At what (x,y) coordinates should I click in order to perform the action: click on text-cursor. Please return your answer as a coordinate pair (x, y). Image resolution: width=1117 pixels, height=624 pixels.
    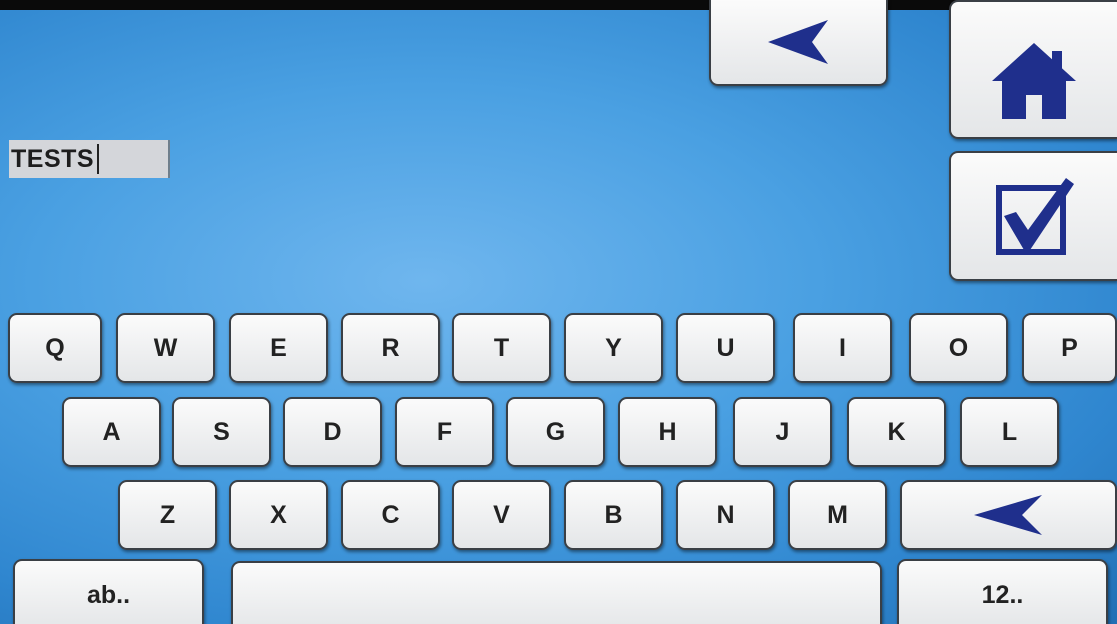
    Looking at the image, I should click on (98, 159).